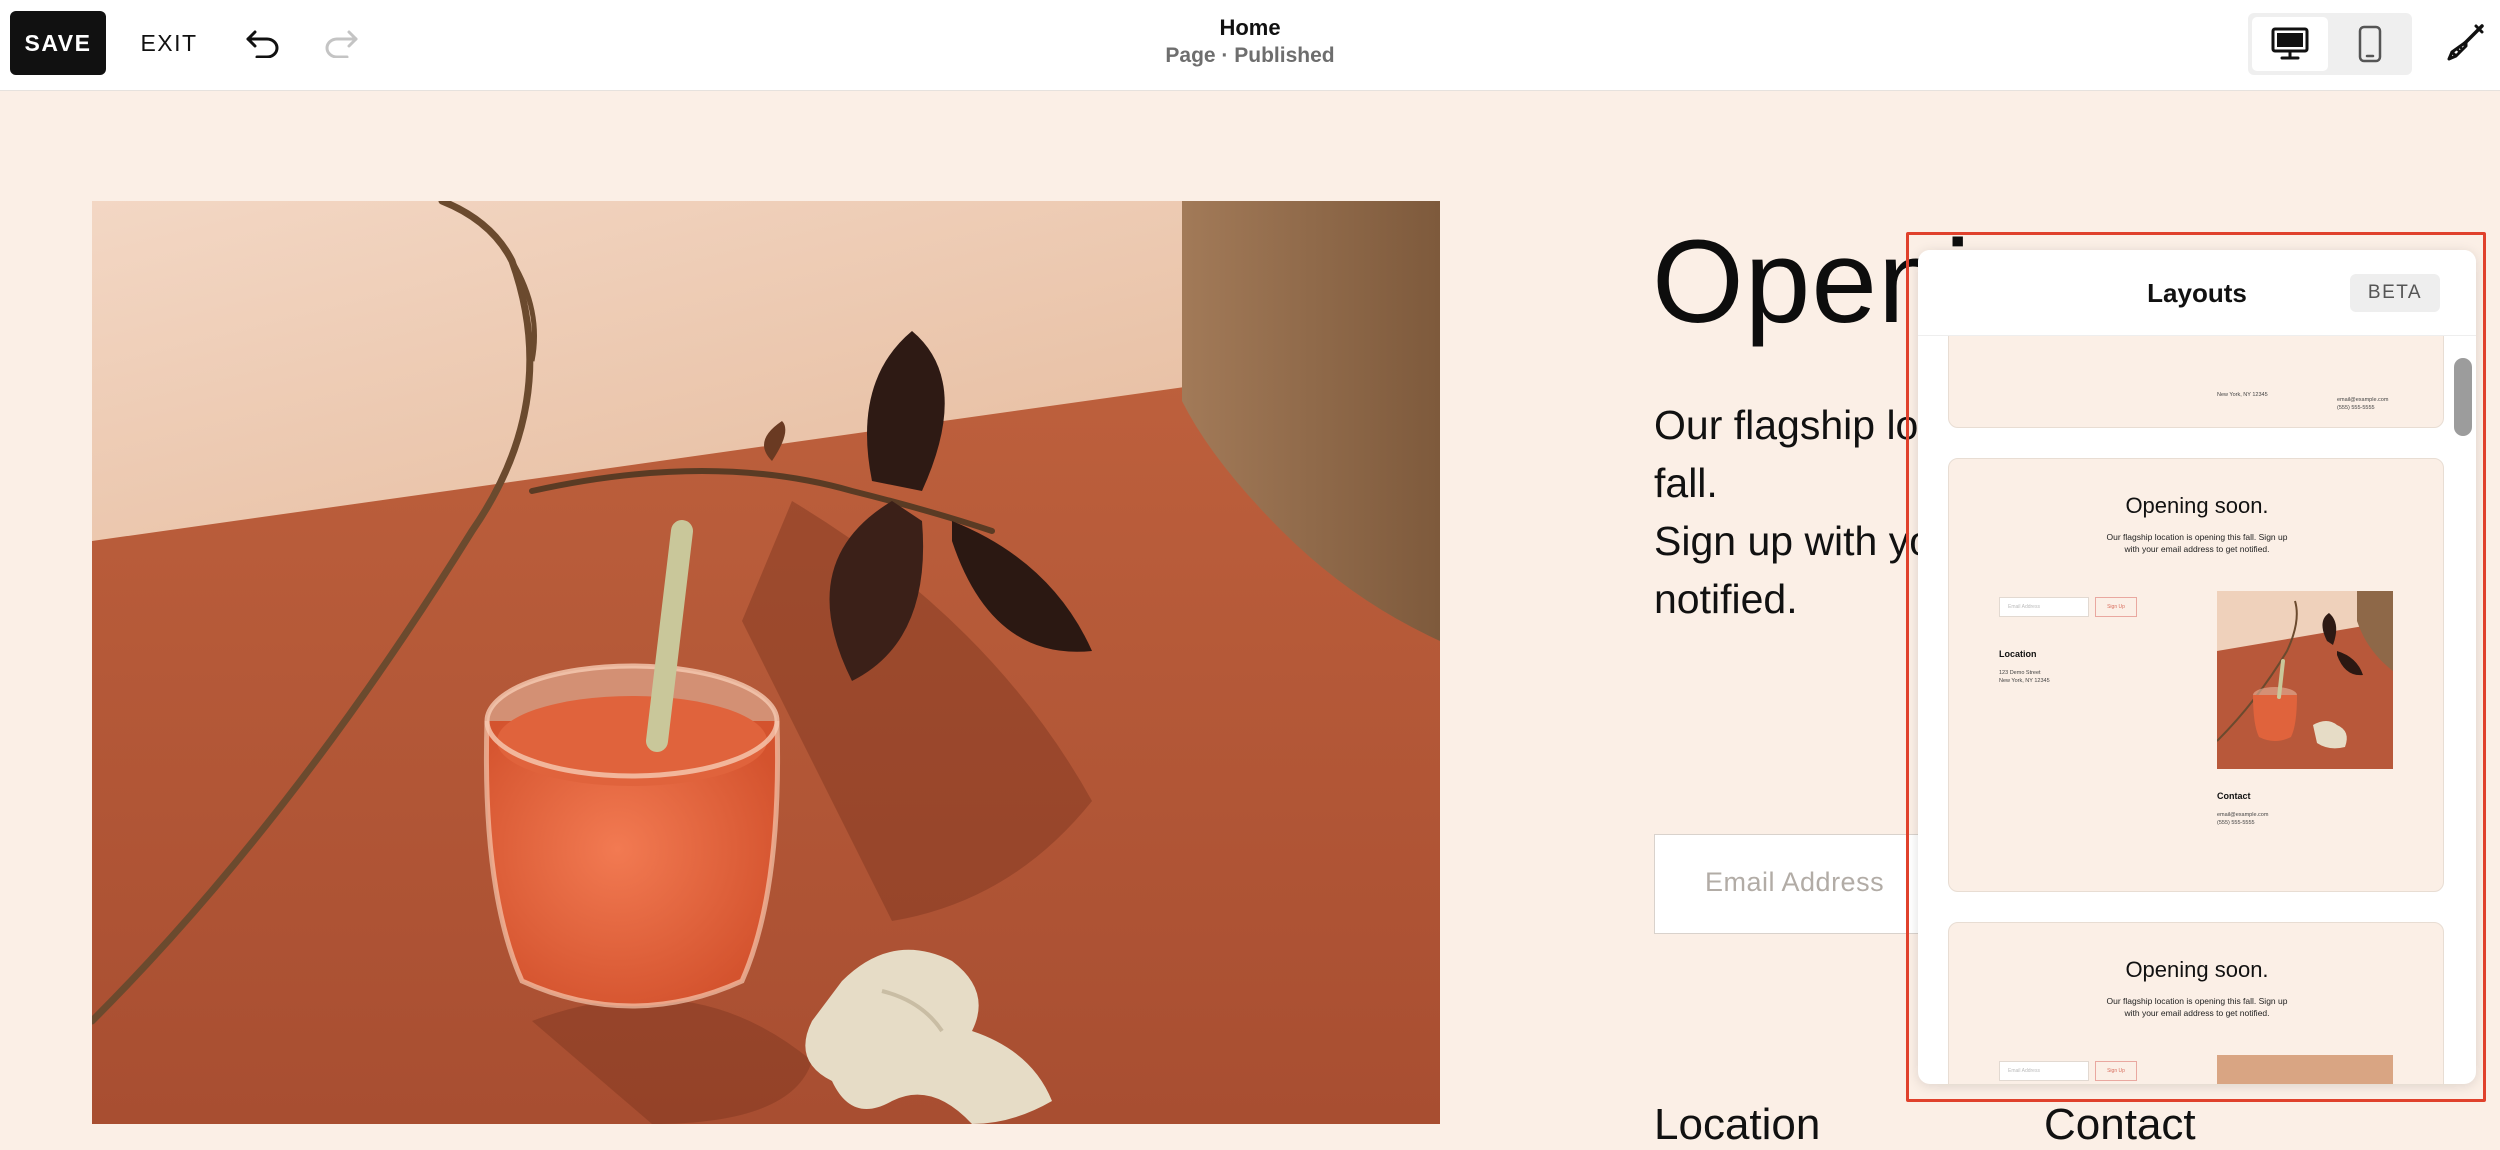 The height and width of the screenshot is (1150, 2500). I want to click on undo-icon, so click(262, 44).